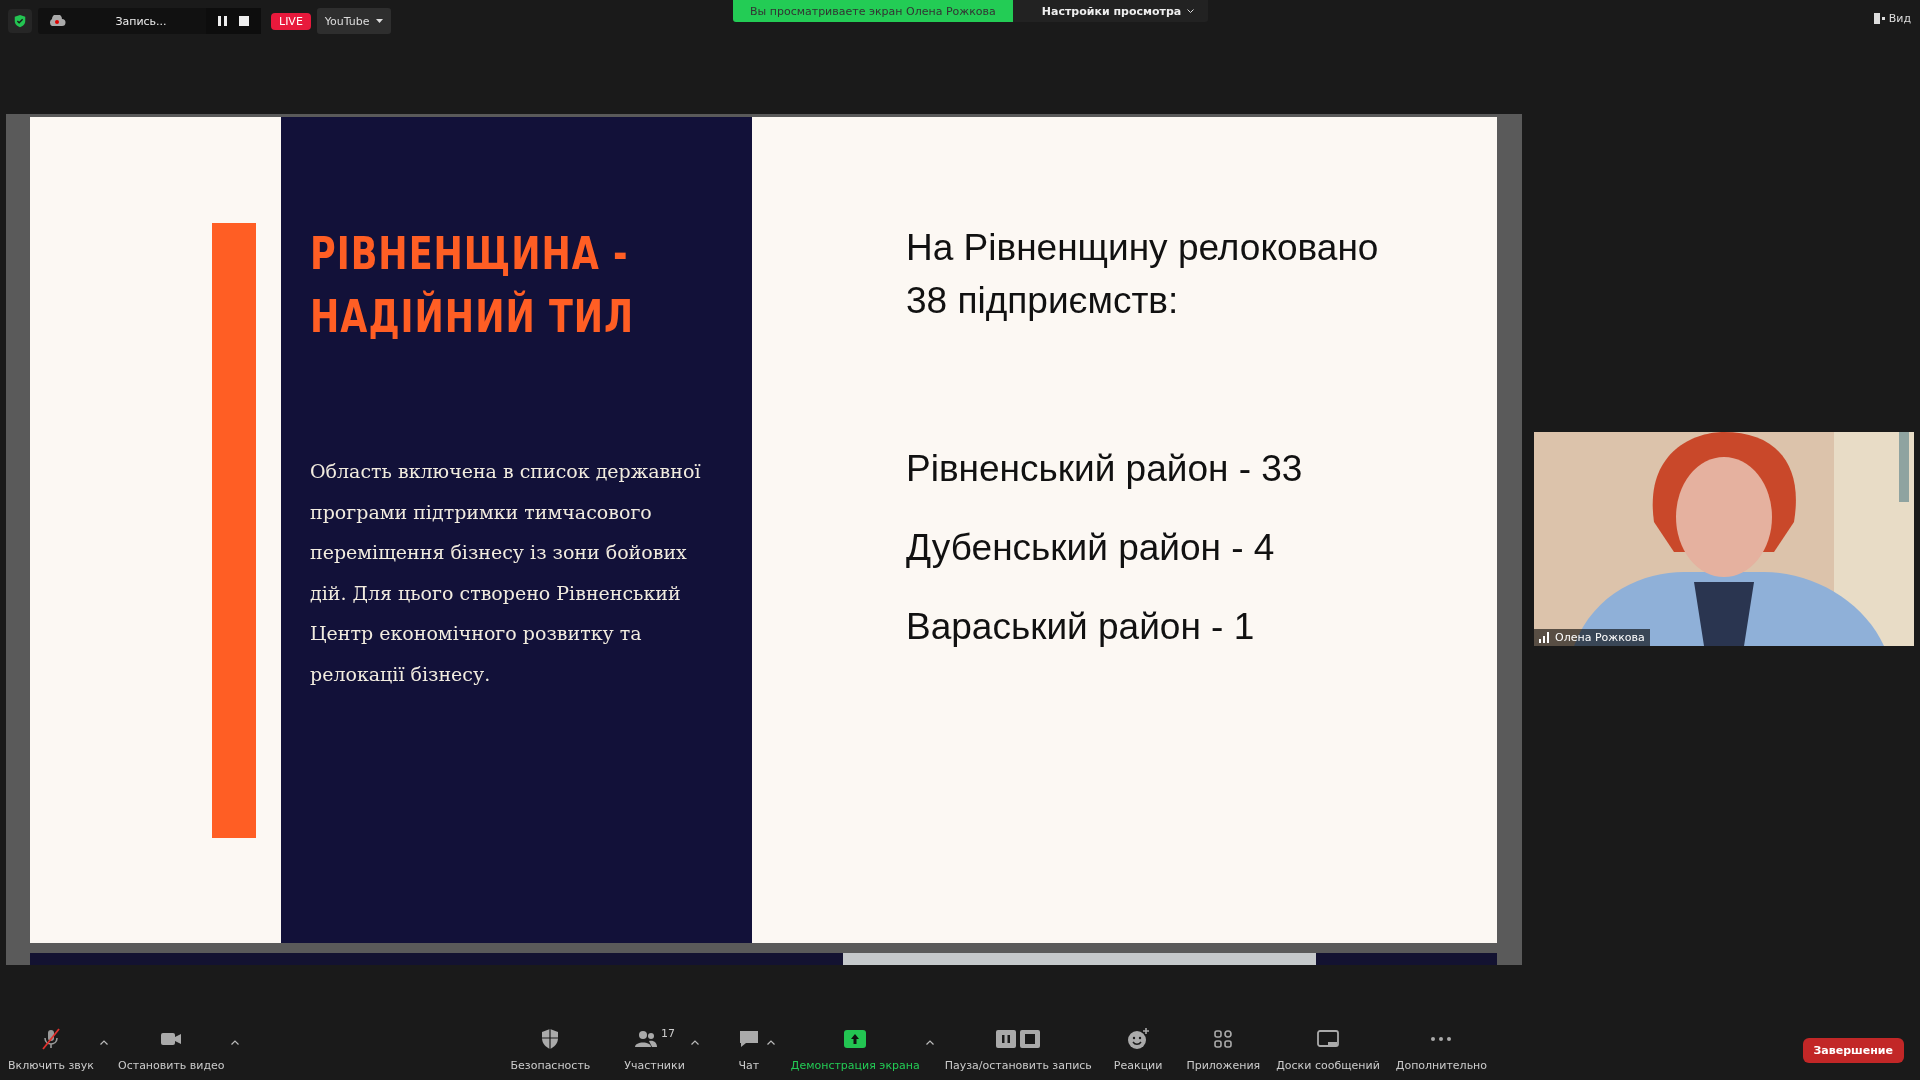 This screenshot has width=1920, height=1080. What do you see at coordinates (1110, 11) in the screenshot?
I see `view-options-dropdown: Настройки просмотра` at bounding box center [1110, 11].